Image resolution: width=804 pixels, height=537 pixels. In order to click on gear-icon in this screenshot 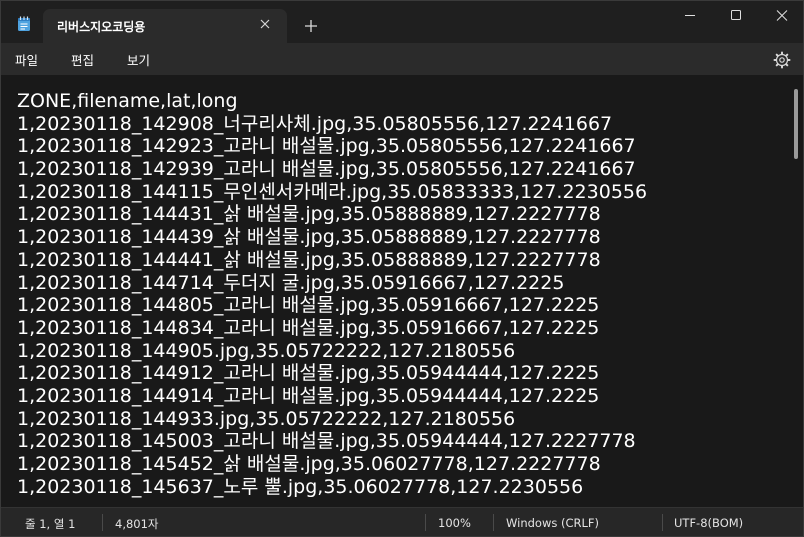, I will do `click(782, 60)`.